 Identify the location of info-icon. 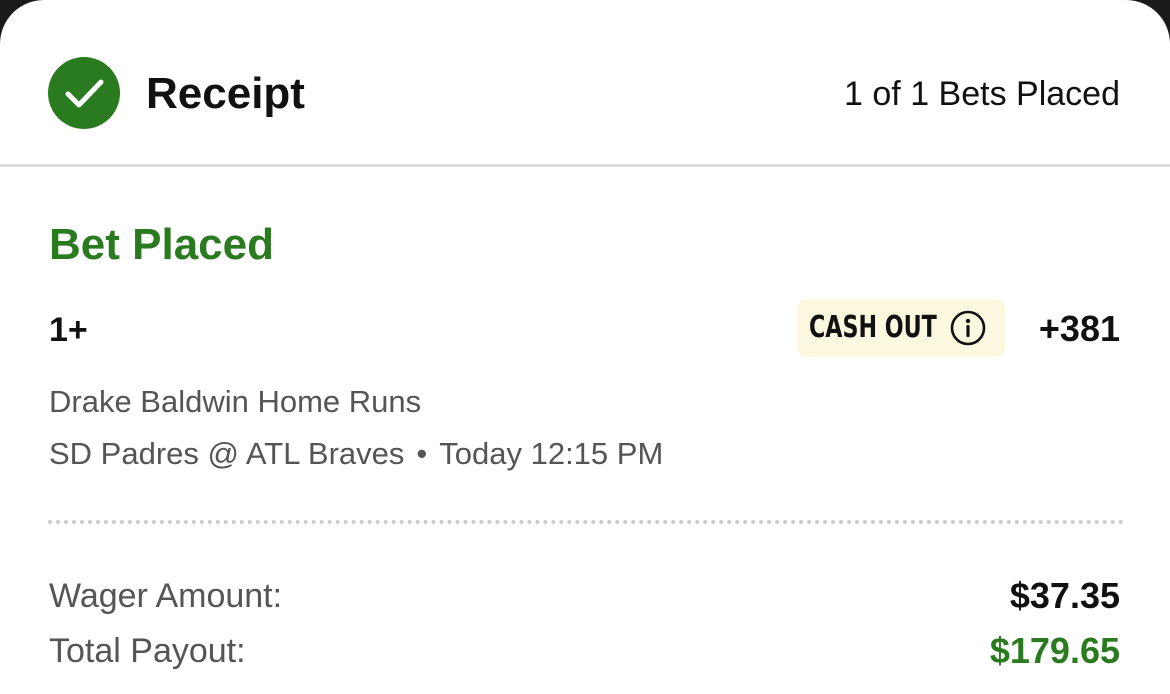
(968, 328).